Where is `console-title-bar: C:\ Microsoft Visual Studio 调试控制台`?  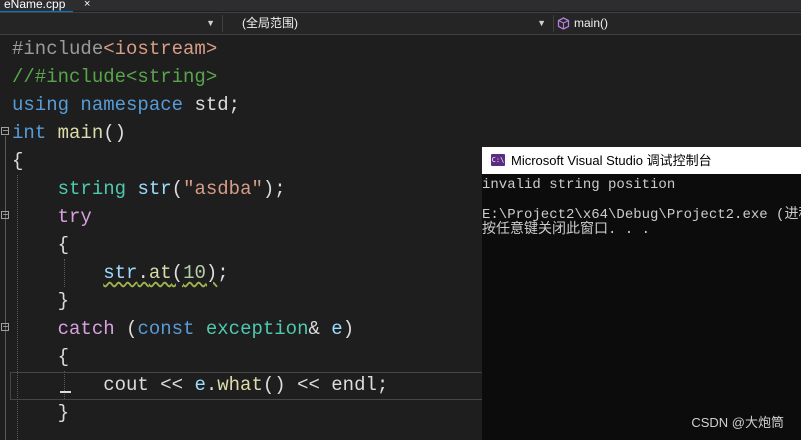
console-title-bar: C:\ Microsoft Visual Studio 调试控制台 is located at coordinates (641, 160).